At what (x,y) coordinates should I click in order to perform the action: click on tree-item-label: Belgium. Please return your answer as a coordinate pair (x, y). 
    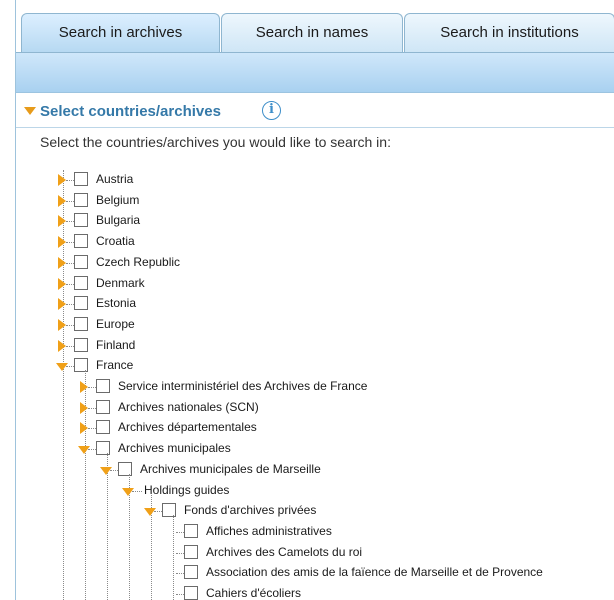
    Looking at the image, I should click on (118, 199).